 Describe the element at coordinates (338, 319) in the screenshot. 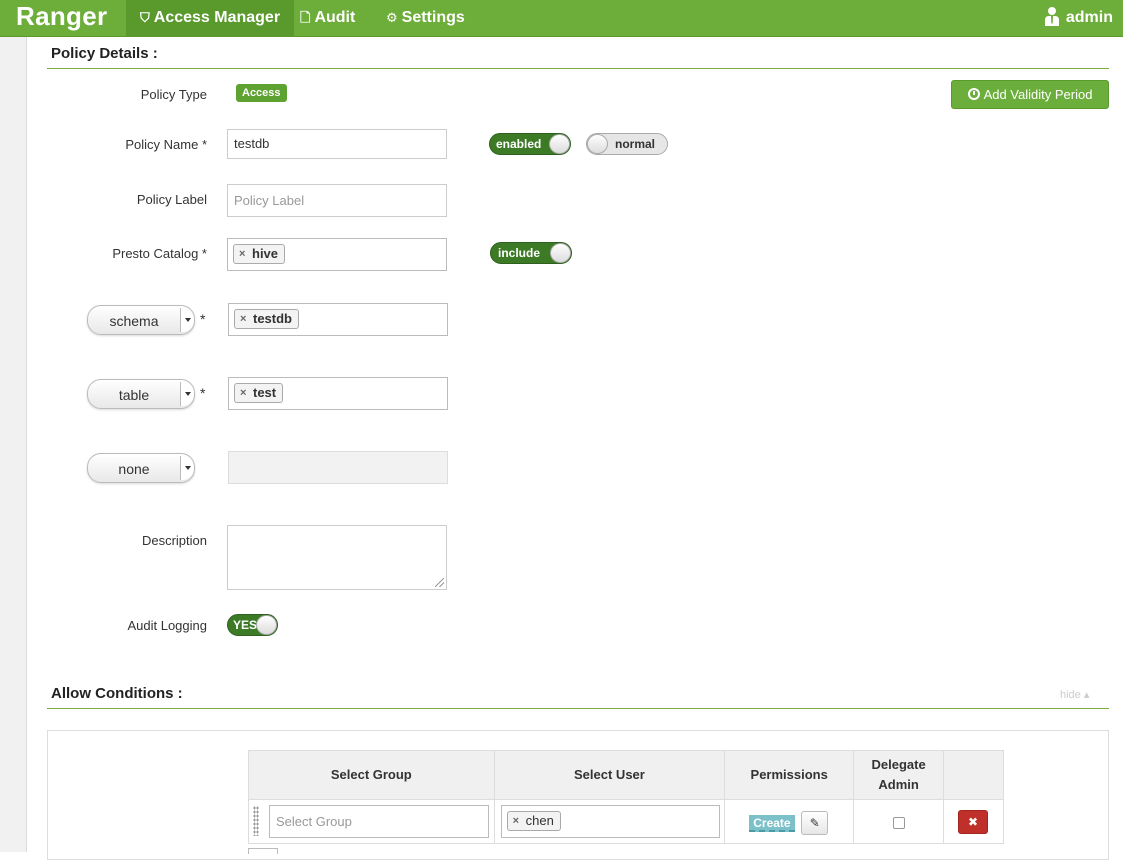

I see `schema-input: × testdb` at that location.